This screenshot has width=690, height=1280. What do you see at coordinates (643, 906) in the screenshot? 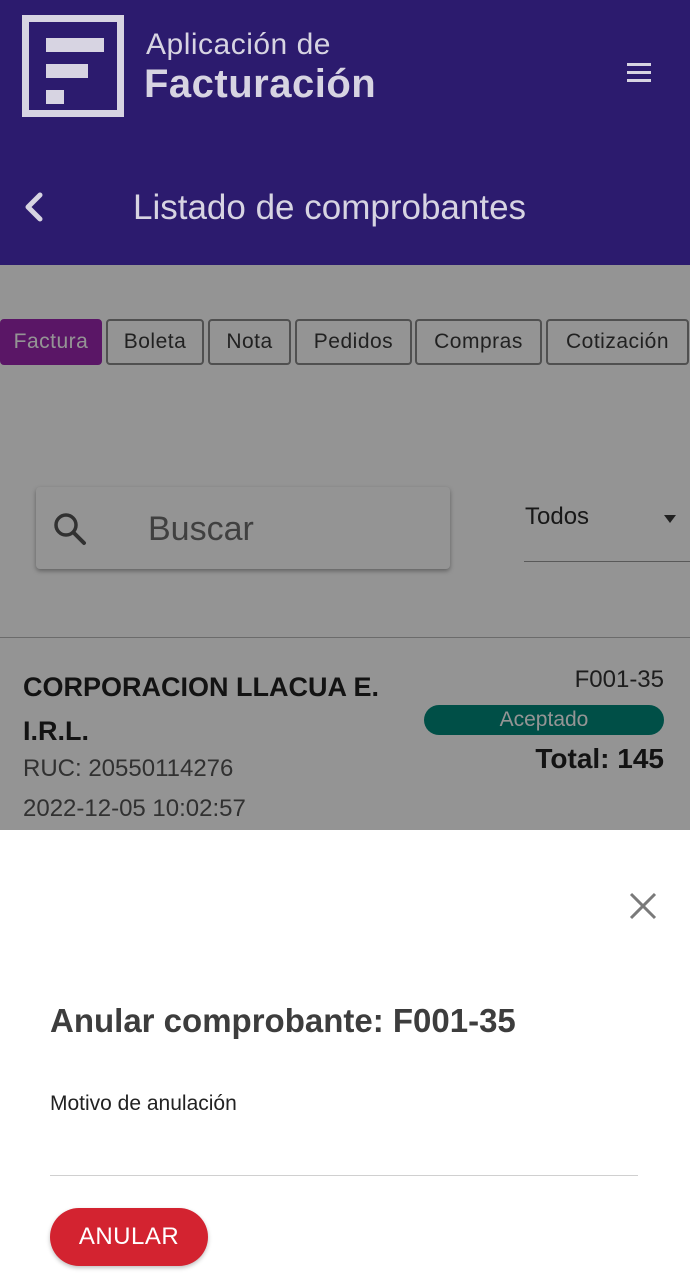
I see `close-icon` at bounding box center [643, 906].